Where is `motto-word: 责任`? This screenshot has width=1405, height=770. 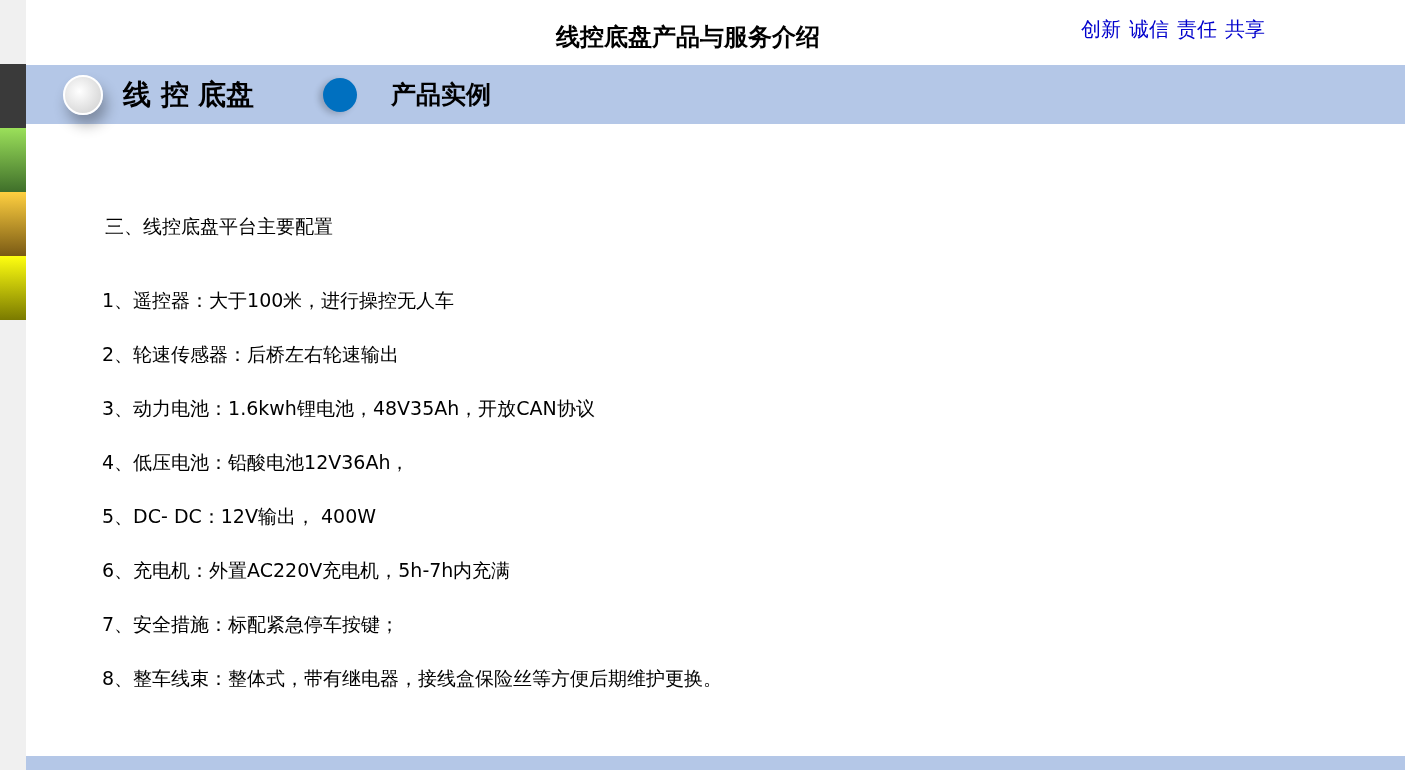 motto-word: 责任 is located at coordinates (1197, 29).